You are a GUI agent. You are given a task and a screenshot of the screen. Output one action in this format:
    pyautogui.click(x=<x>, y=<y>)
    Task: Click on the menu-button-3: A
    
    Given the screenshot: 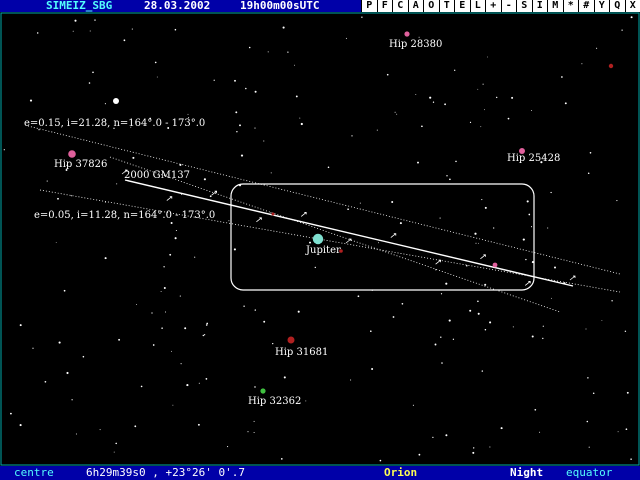 What is the action you would take?
    pyautogui.click(x=415, y=6)
    